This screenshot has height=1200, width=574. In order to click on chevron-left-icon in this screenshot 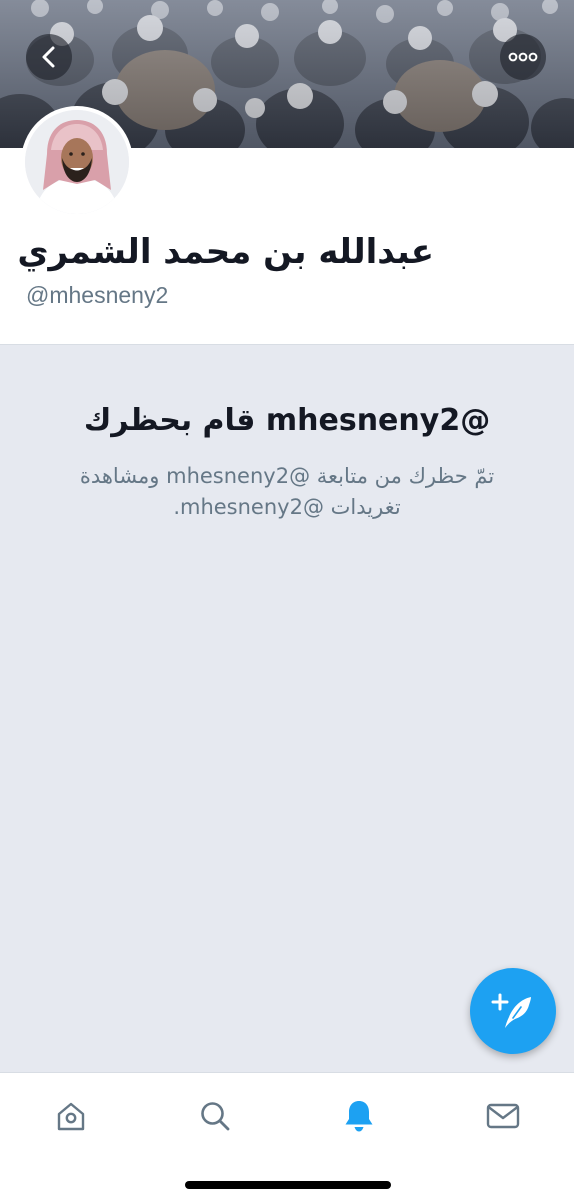, I will do `click(48, 57)`.